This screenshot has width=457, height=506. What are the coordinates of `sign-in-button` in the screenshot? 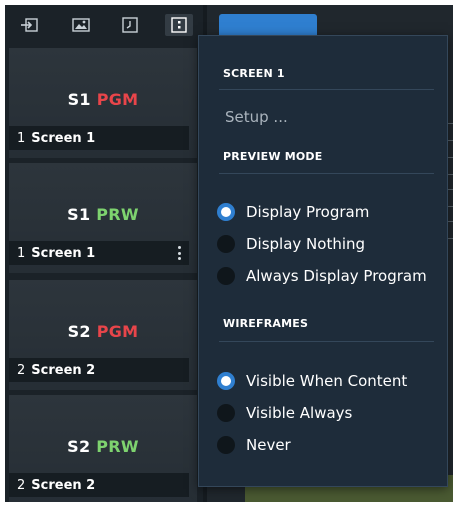 It's located at (29, 25).